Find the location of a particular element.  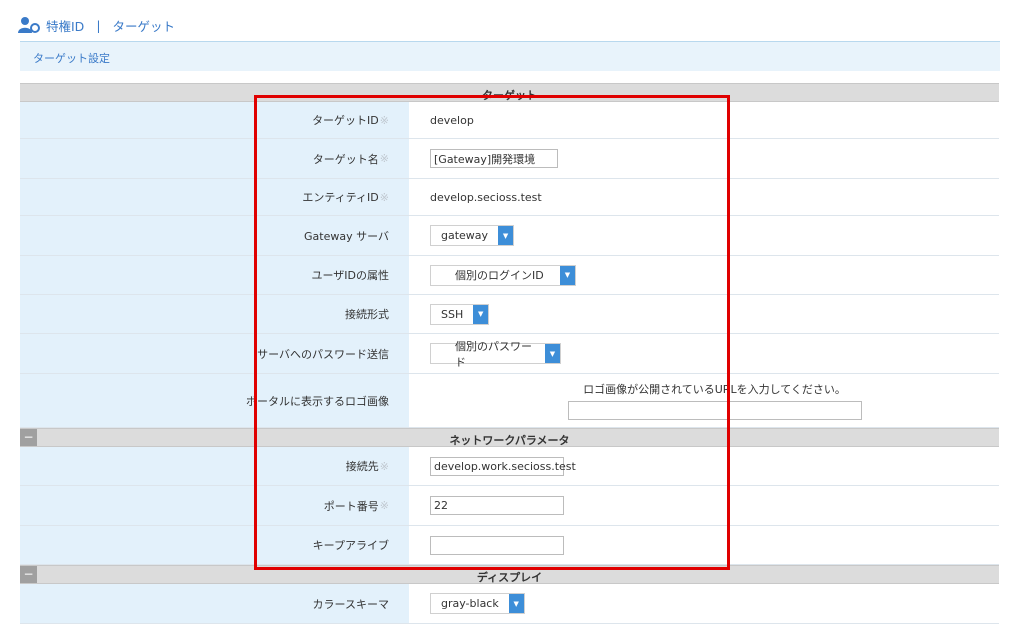

row-host: 接続先 ※ develop.work.secioss.test is located at coordinates (509, 466).